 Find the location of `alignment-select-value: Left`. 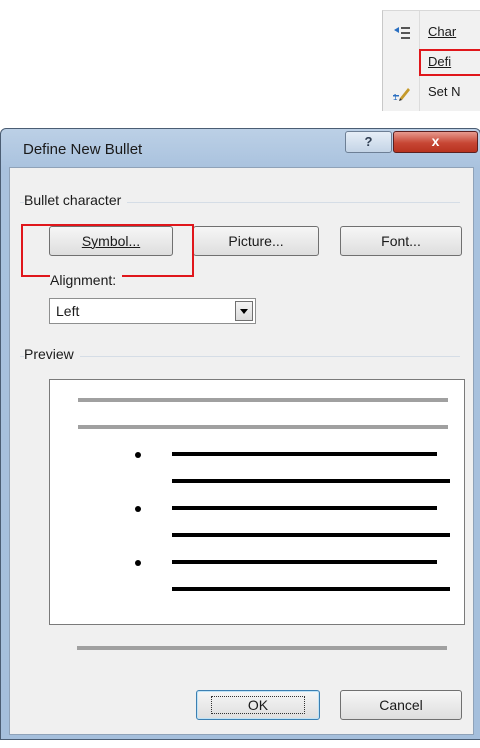

alignment-select-value: Left is located at coordinates (68, 311).